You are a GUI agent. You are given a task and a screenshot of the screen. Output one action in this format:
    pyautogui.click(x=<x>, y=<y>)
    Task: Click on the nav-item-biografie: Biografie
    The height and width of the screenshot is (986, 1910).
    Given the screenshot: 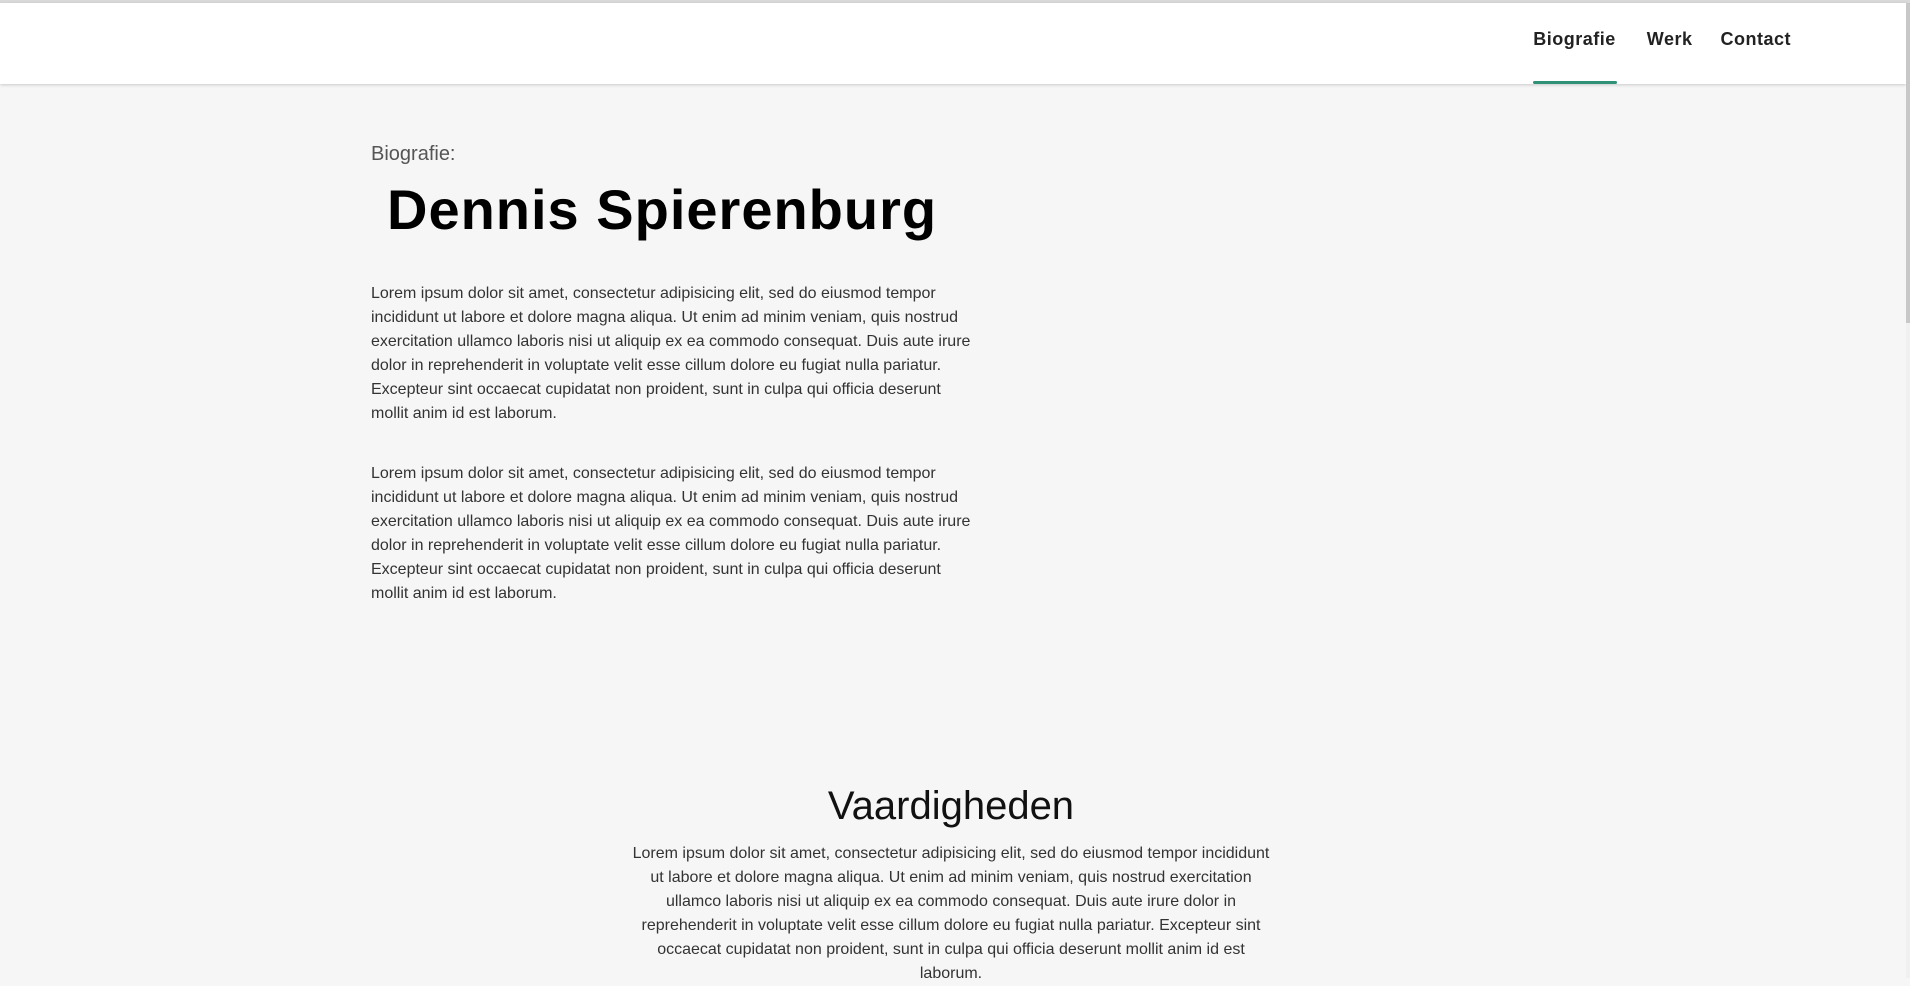 What is the action you would take?
    pyautogui.click(x=1575, y=43)
    